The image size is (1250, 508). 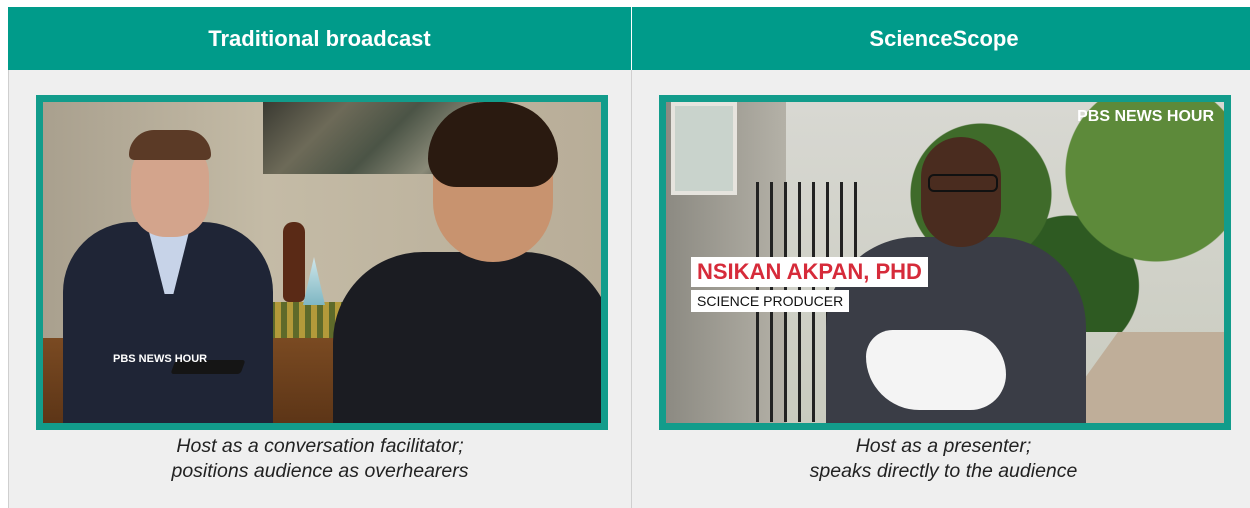 What do you see at coordinates (809, 272) in the screenshot?
I see `lower-third-name: NSIKAN AKPAN, PHD` at bounding box center [809, 272].